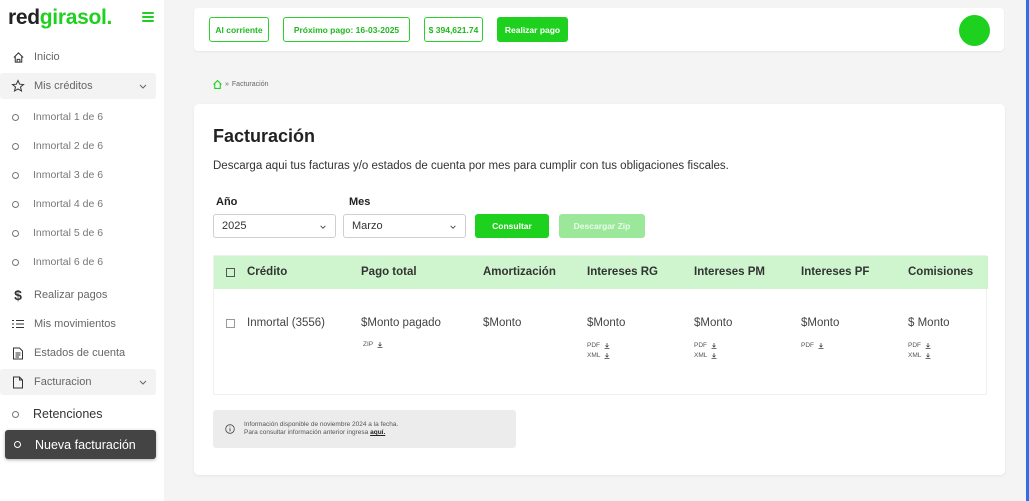  Describe the element at coordinates (401, 323) in the screenshot. I see `cell-pago-total: $Monto pagado` at that location.